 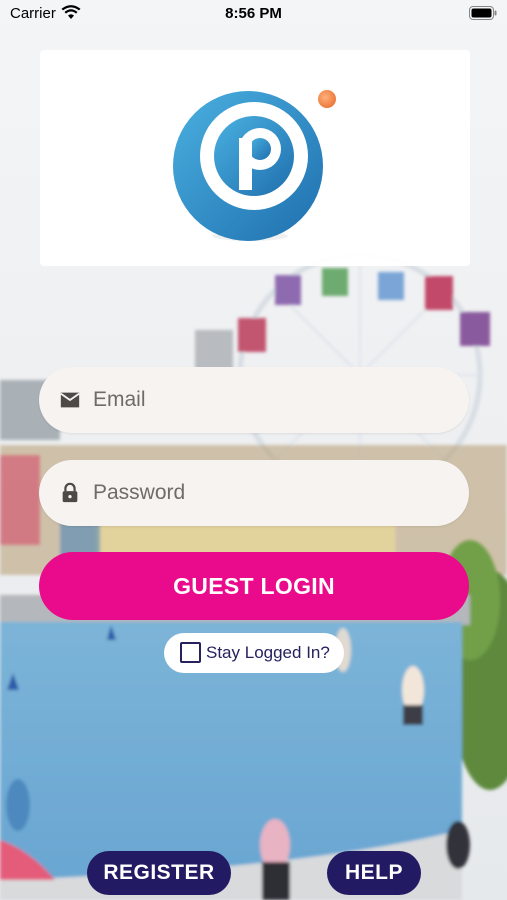 What do you see at coordinates (190, 652) in the screenshot?
I see `stay-logged-in-checkbox` at bounding box center [190, 652].